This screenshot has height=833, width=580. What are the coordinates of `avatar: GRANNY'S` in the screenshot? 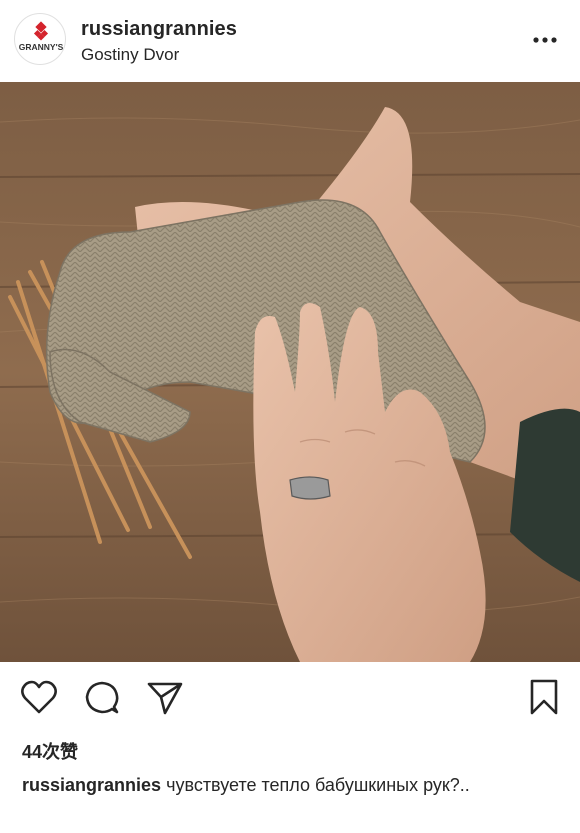 It's located at (40, 39).